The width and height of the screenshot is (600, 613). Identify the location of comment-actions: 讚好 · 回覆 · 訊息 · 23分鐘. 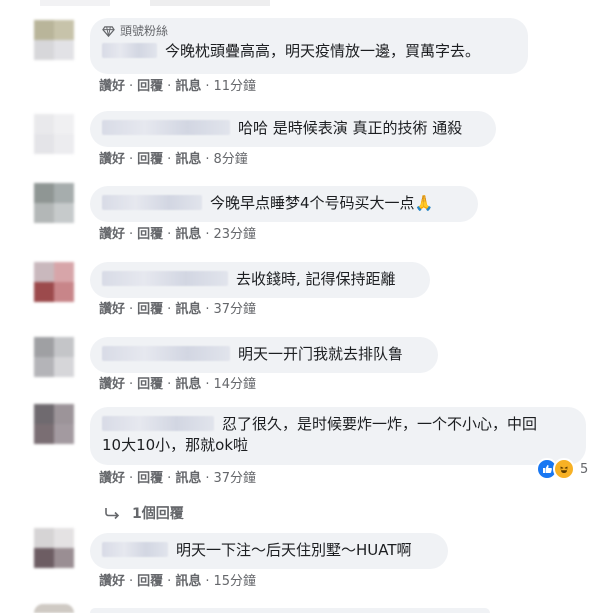
(177, 235).